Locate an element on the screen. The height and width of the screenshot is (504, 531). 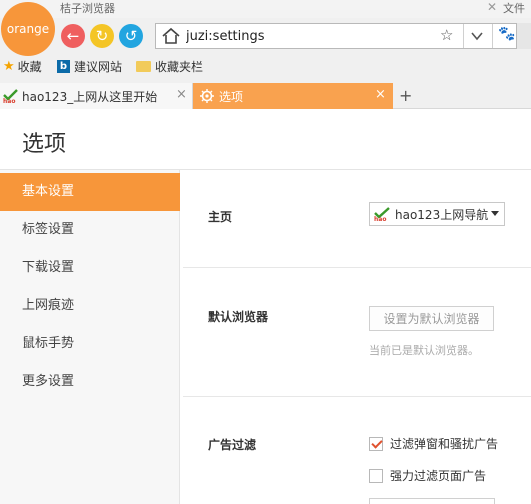
adblock-popup-option: 过滤弹窗和骚扰广告 is located at coordinates (433, 443).